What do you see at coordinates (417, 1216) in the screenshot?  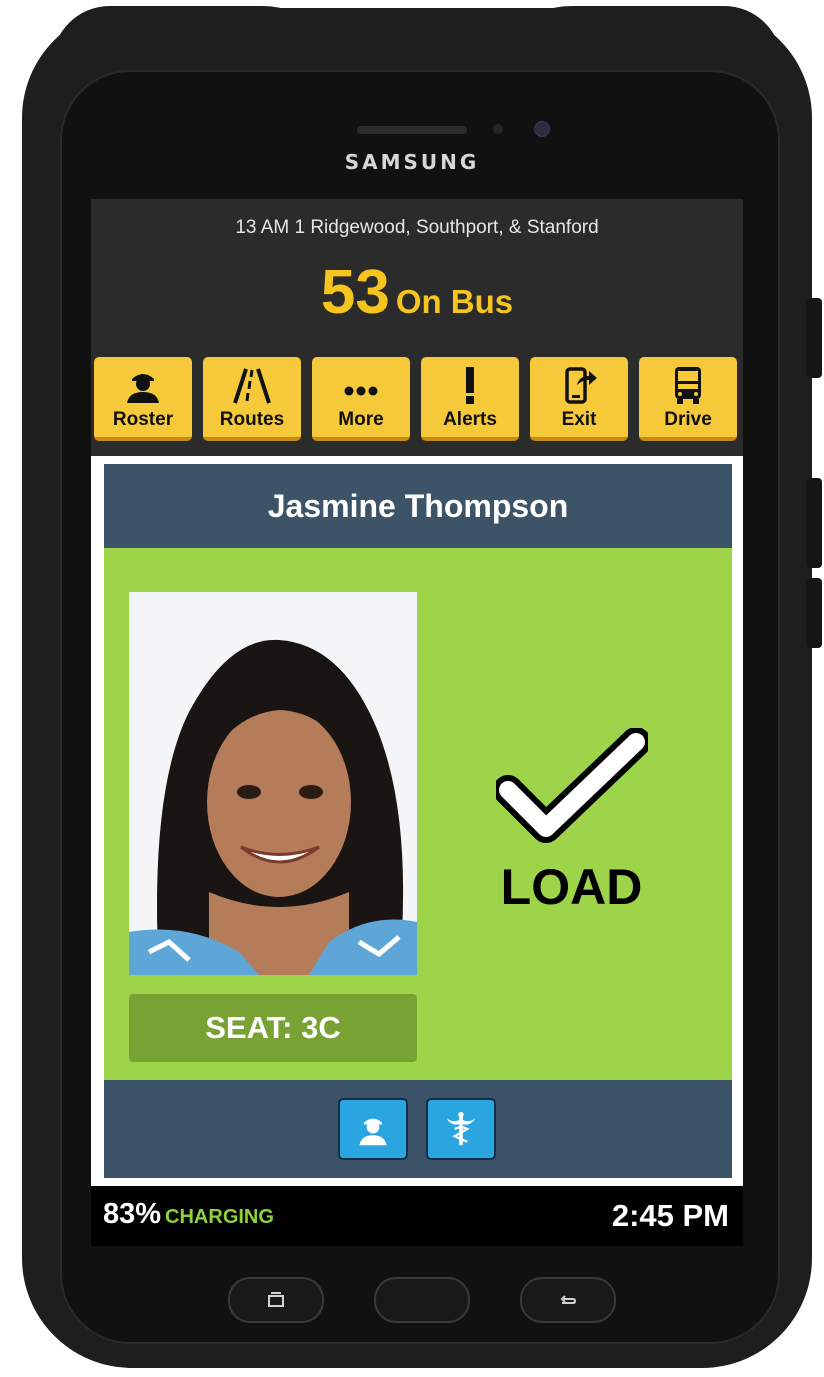 I see `status-bar: 83% CHARGING 2:45 PM` at bounding box center [417, 1216].